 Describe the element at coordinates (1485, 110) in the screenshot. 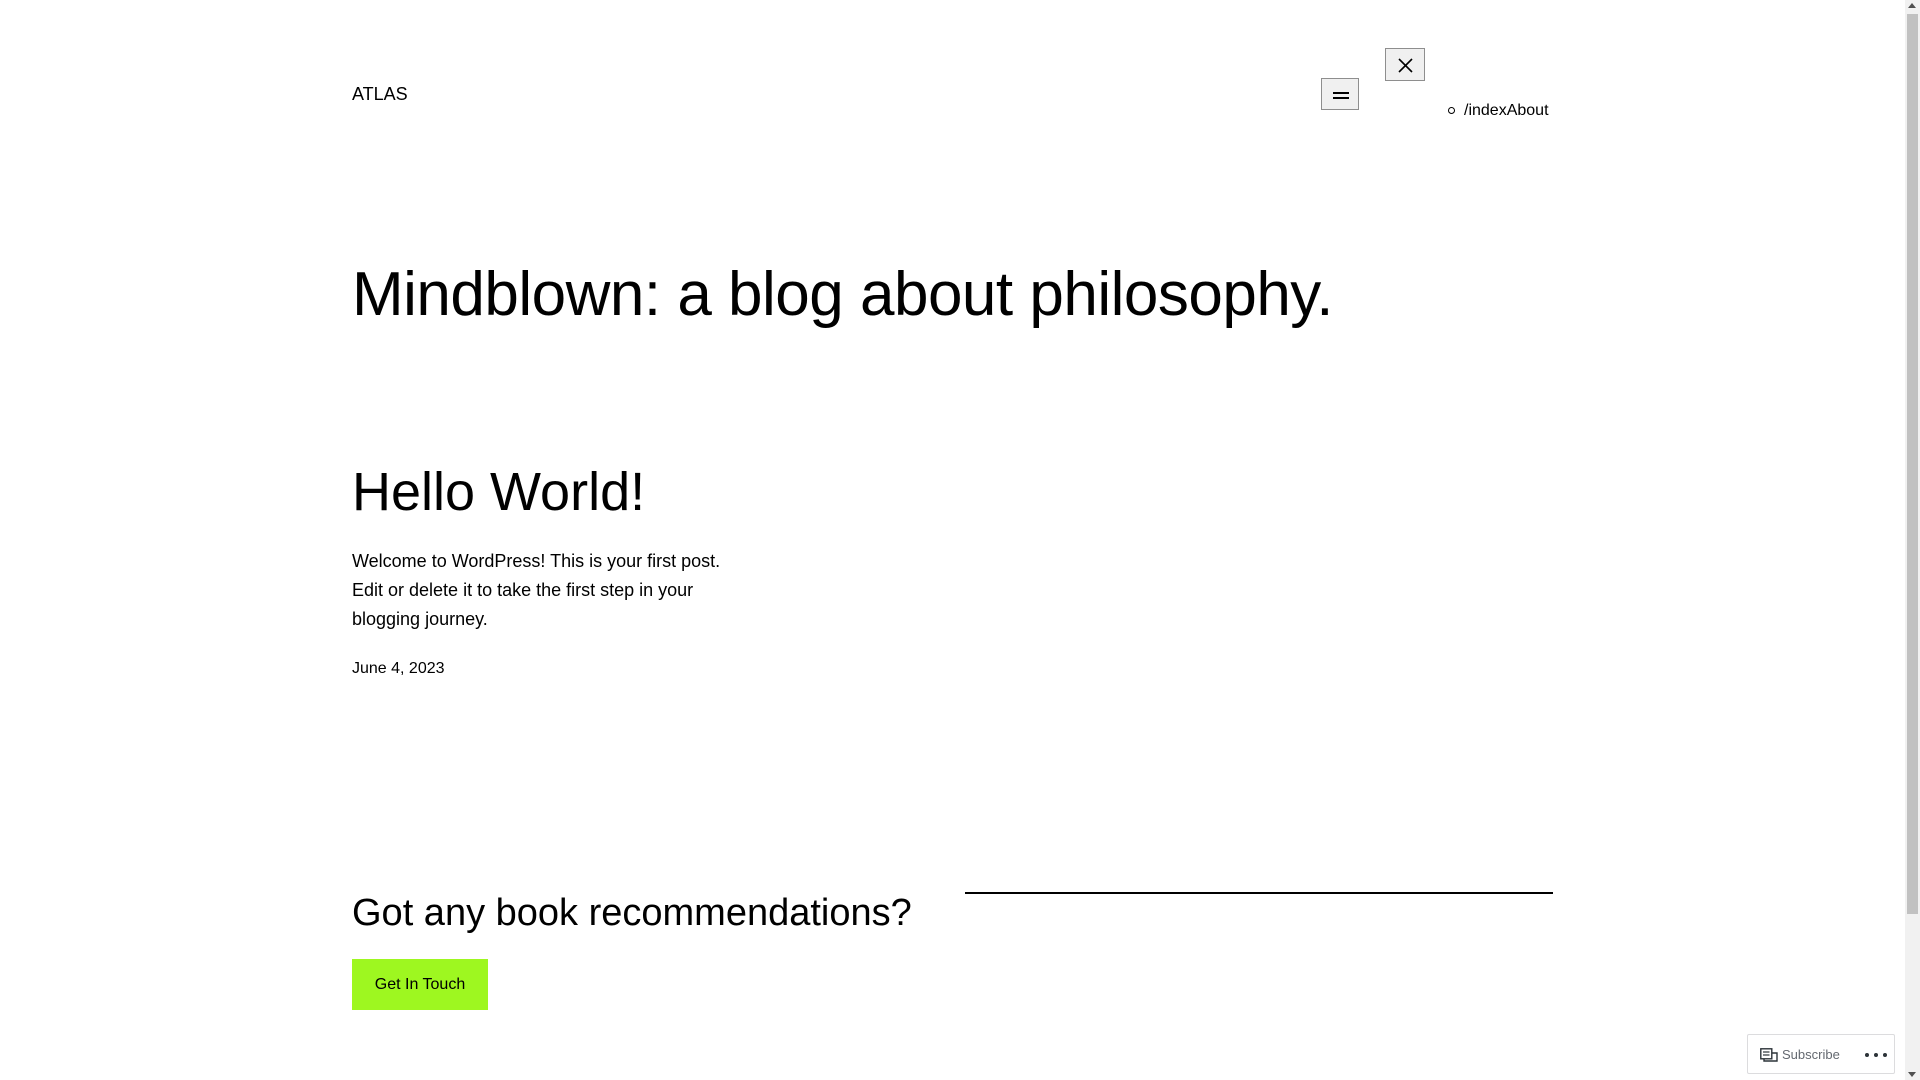

I see `nav-link-index: /index` at that location.